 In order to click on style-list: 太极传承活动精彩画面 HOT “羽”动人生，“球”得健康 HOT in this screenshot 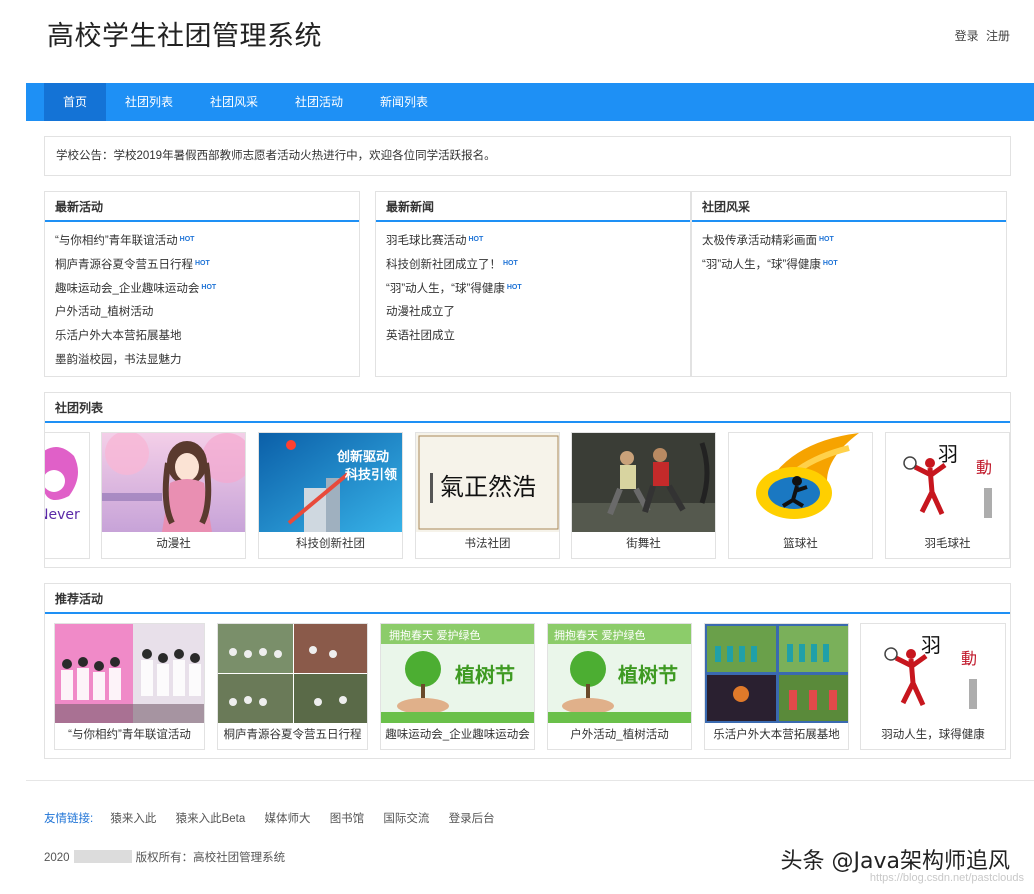, I will do `click(849, 252)`.